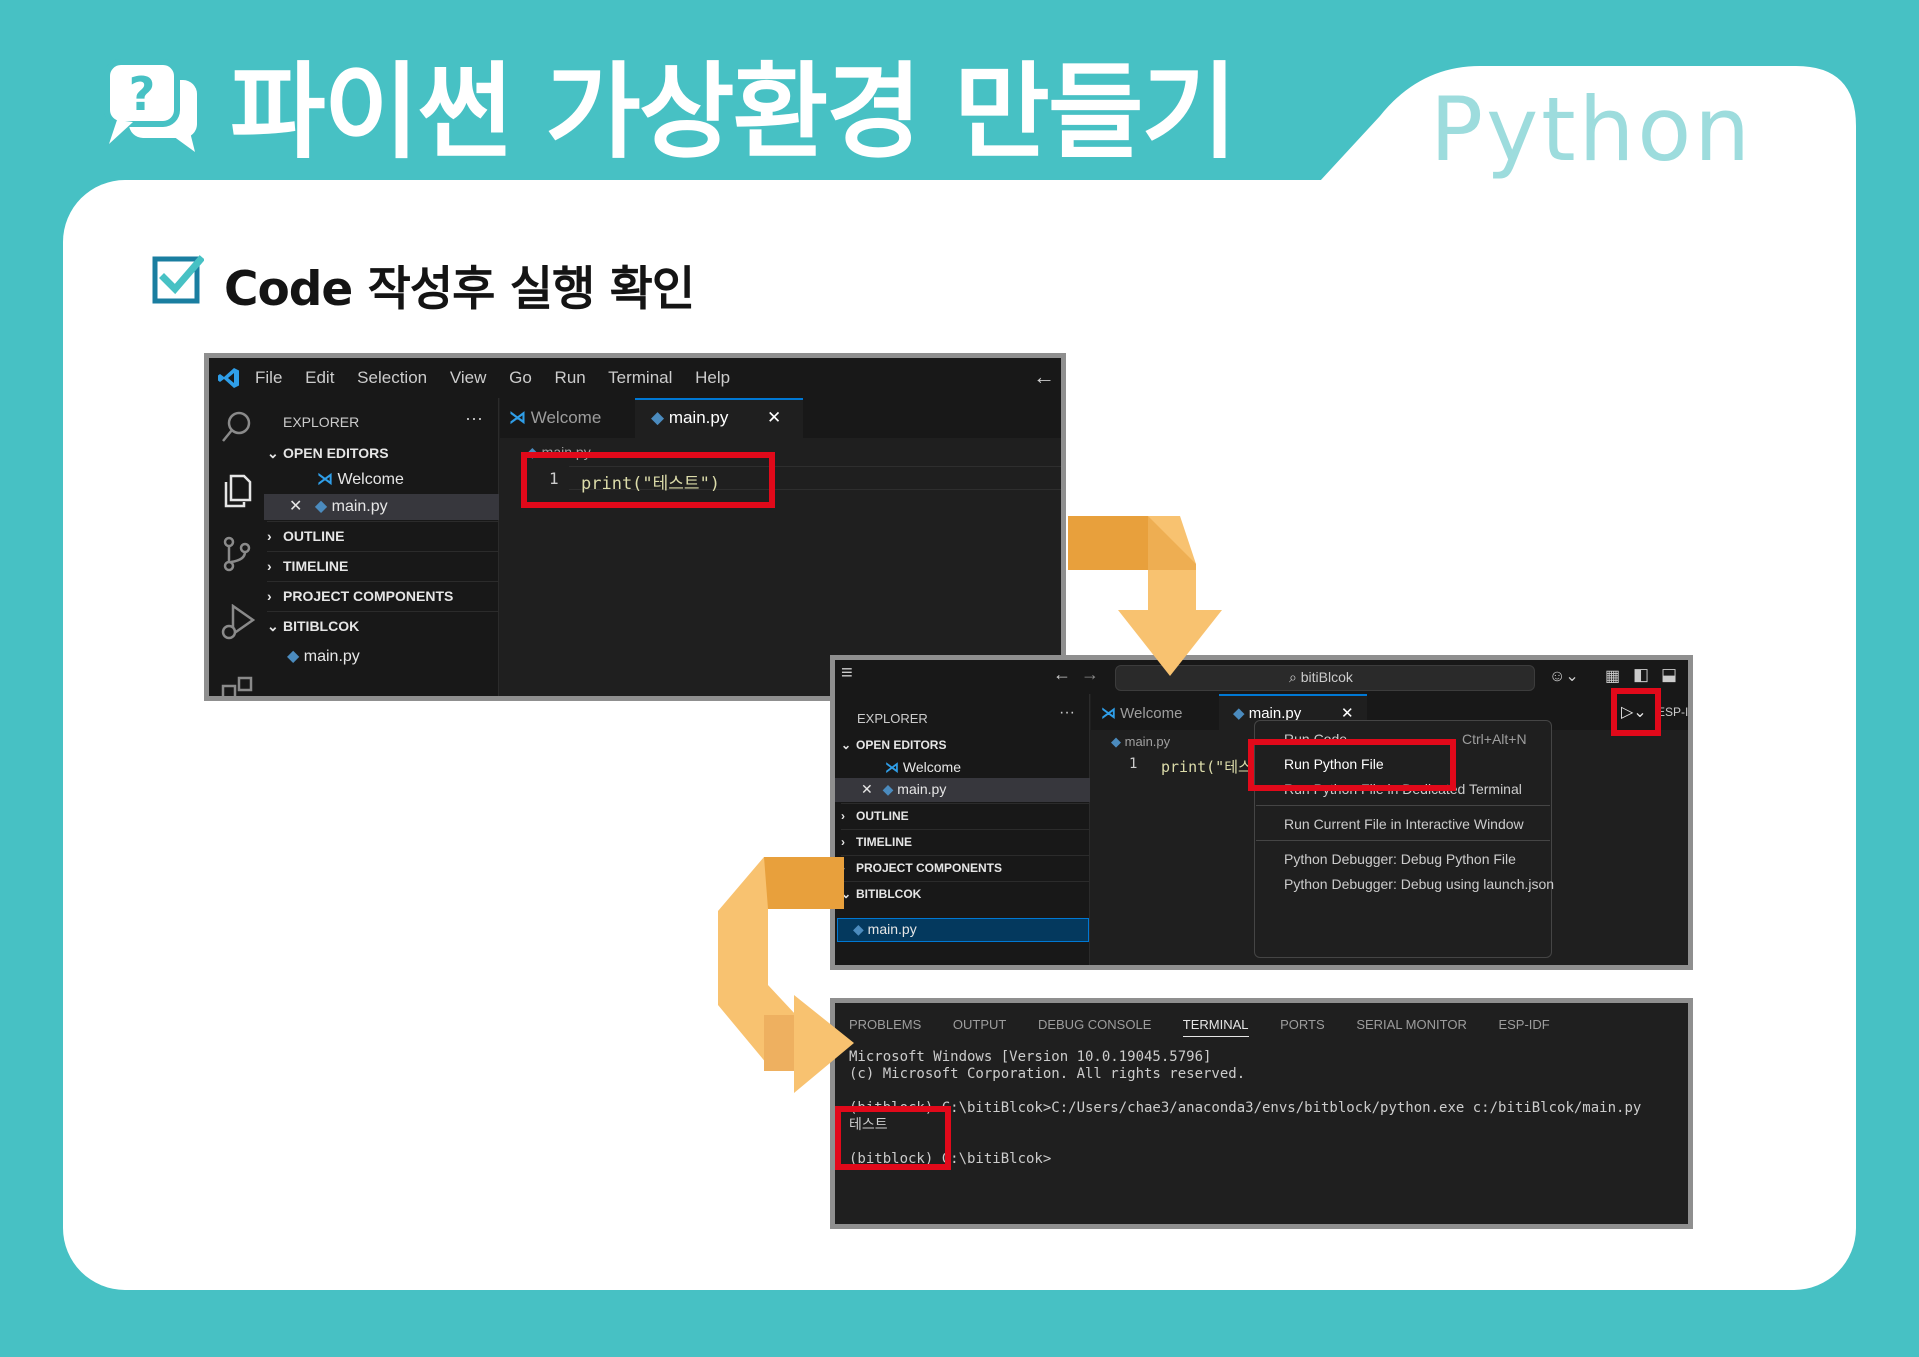 This screenshot has height=1357, width=1919. Describe the element at coordinates (1411, 1024) in the screenshot. I see `panel-tab-serial-monitor: SERIAL MONITOR` at that location.